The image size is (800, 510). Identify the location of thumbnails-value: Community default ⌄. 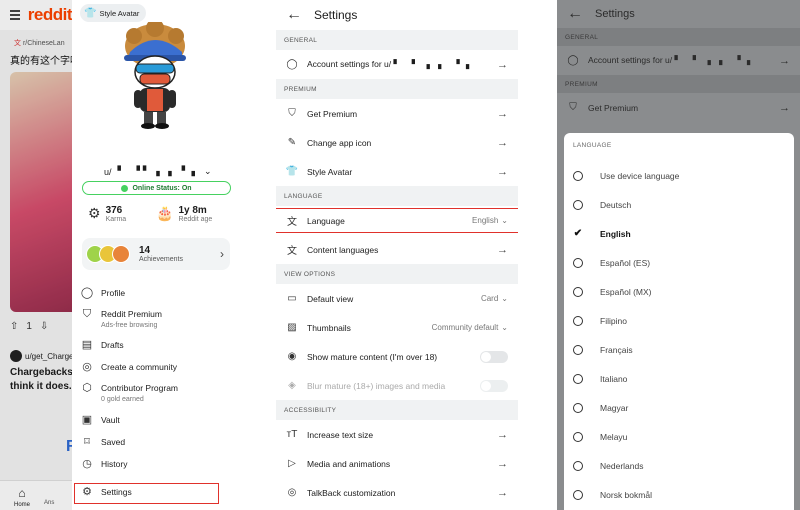
(470, 327).